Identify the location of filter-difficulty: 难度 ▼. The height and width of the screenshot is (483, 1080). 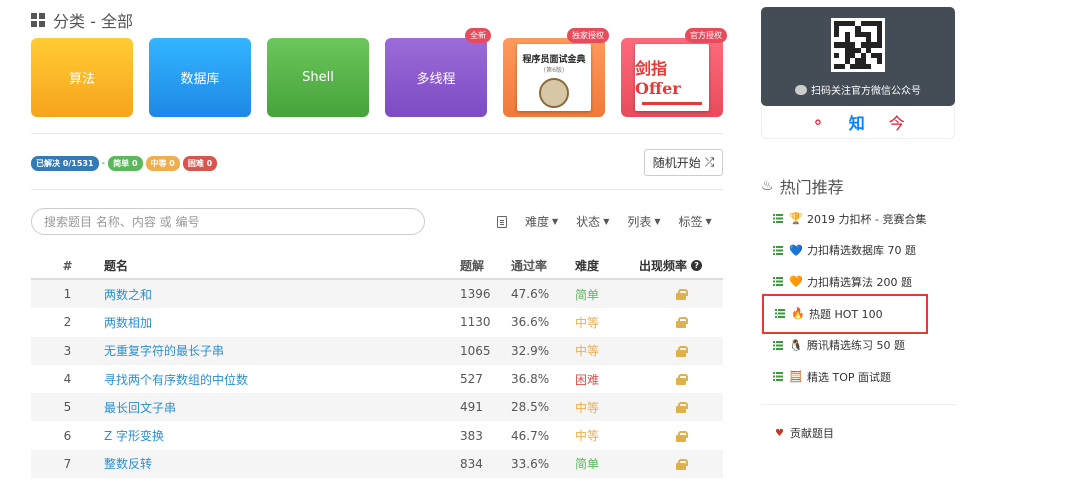
(541, 221).